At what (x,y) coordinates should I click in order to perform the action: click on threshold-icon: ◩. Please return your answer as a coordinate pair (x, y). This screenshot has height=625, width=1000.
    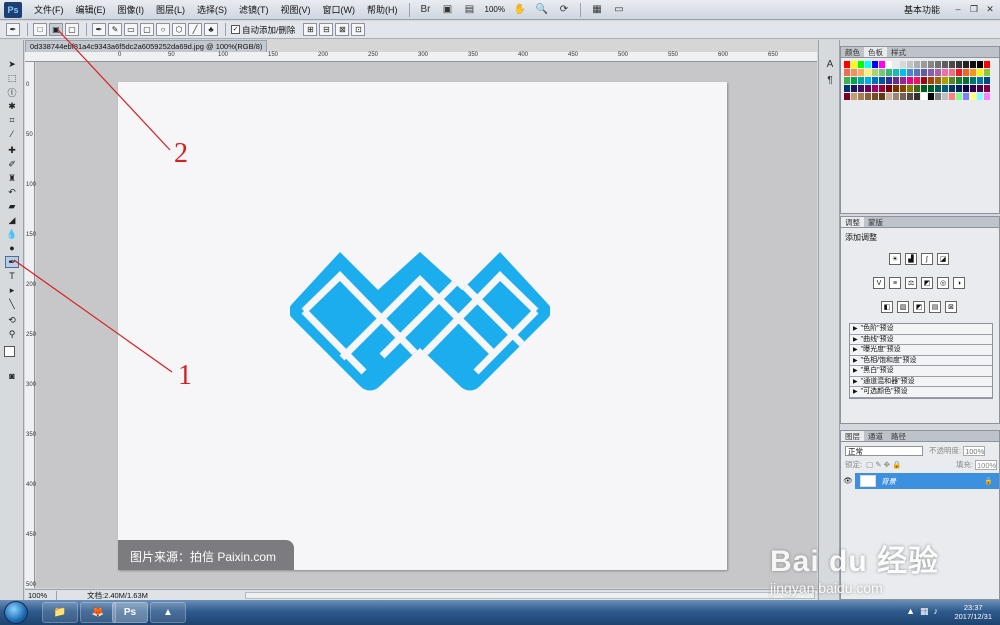
    Looking at the image, I should click on (919, 307).